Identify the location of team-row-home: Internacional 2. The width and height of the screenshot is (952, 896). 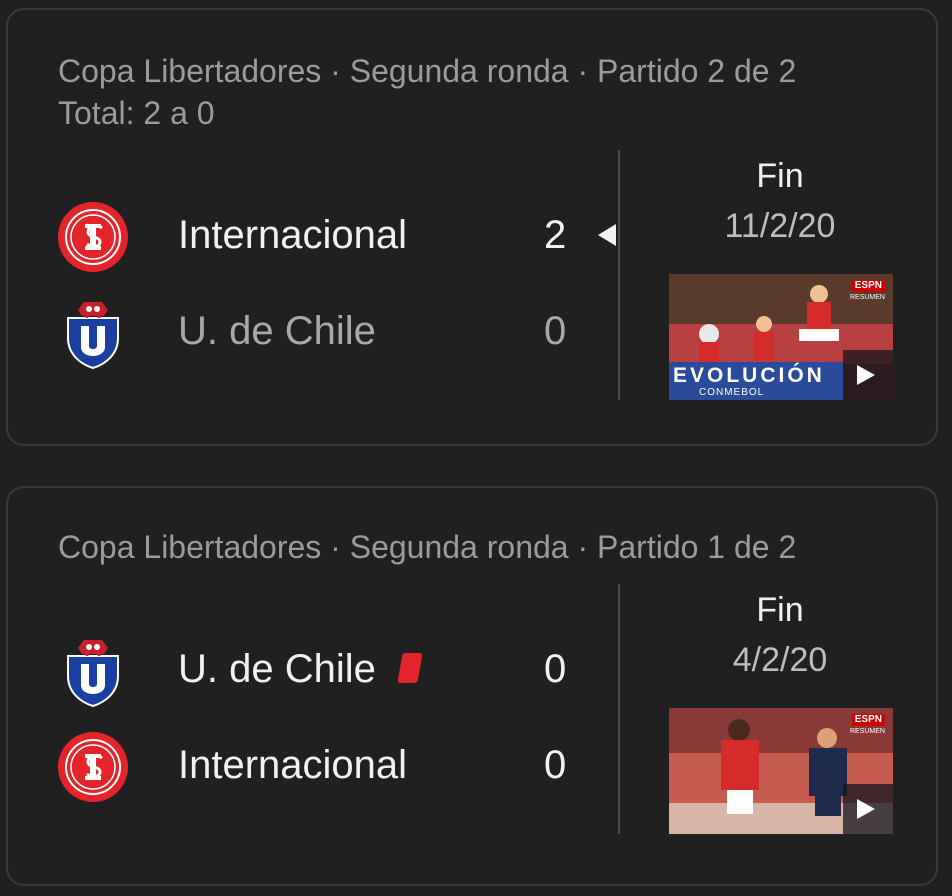
(313, 234).